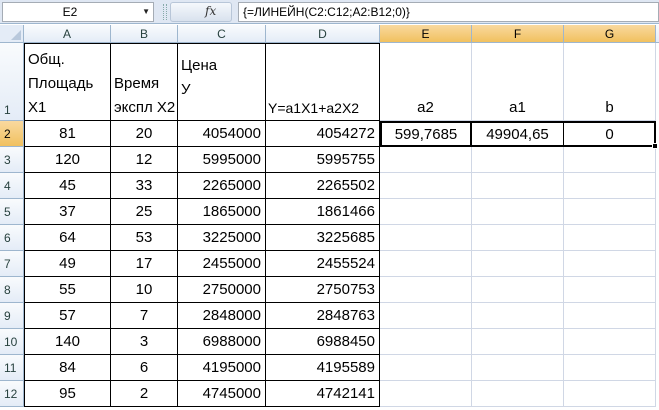  What do you see at coordinates (12, 342) in the screenshot?
I see `row-header-10: 10` at bounding box center [12, 342].